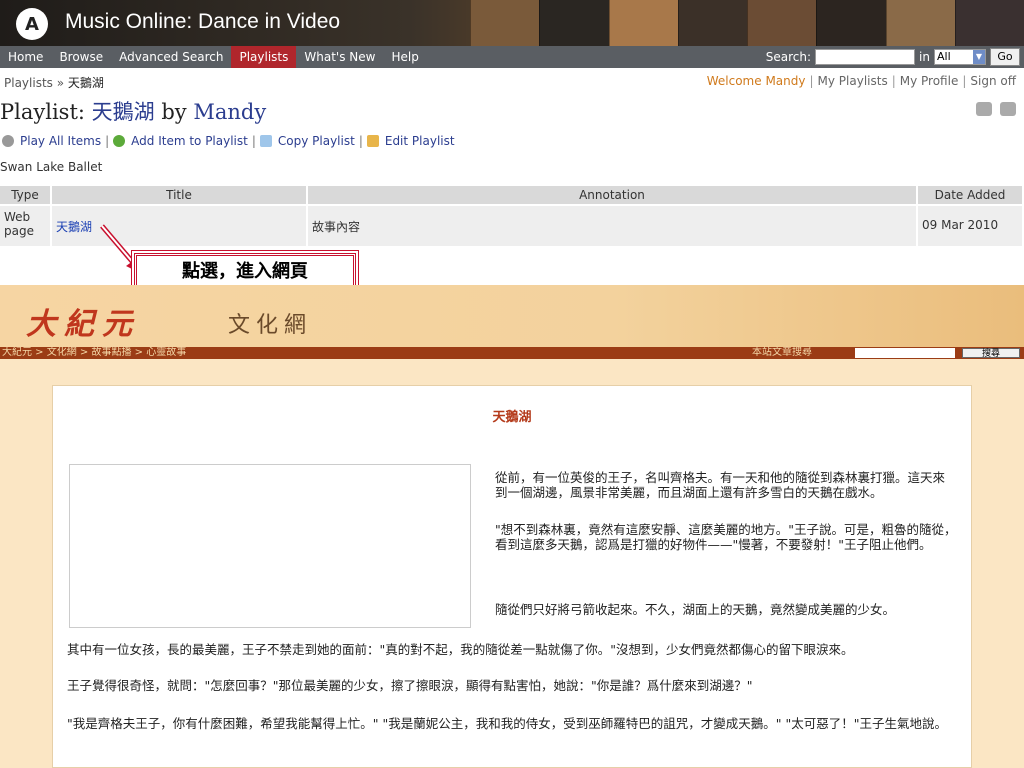  What do you see at coordinates (971, 226) in the screenshot?
I see `cell-date: 09 Mar 2010` at bounding box center [971, 226].